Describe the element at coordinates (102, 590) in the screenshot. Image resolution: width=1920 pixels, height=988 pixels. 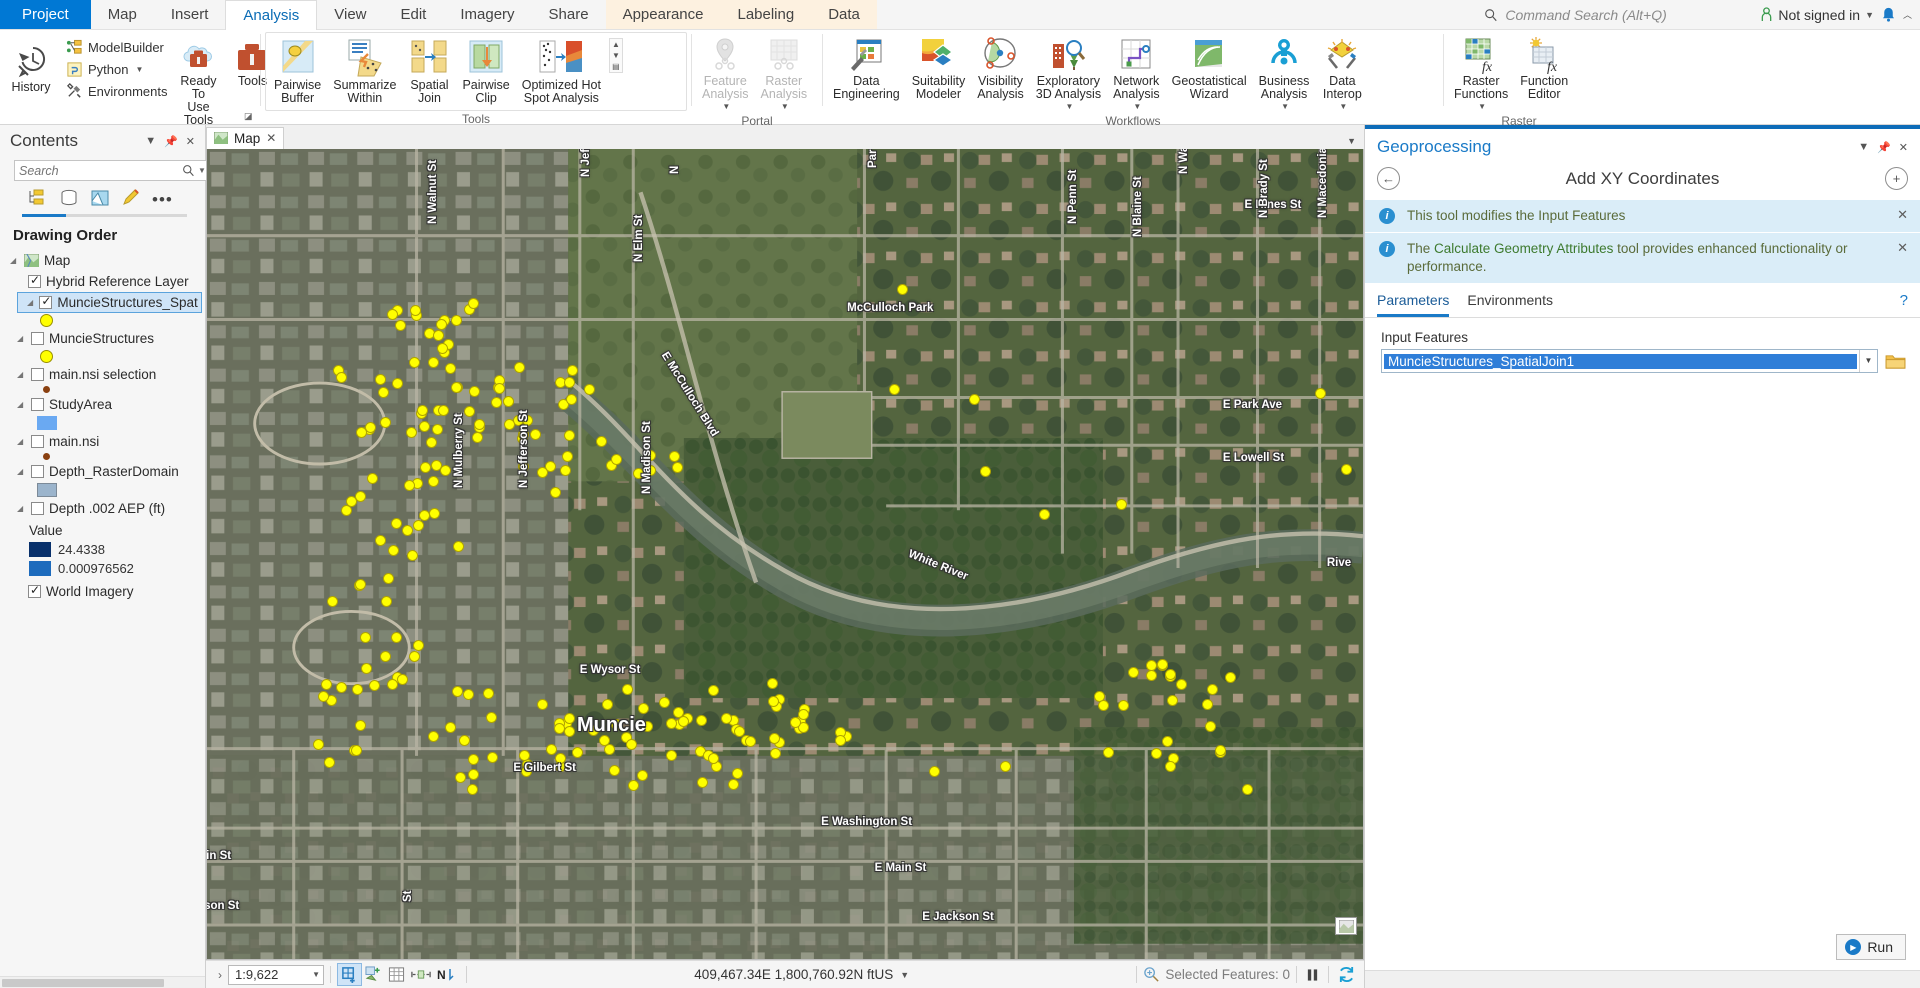
I see `layer-world-imagery: World Imagery` at that location.